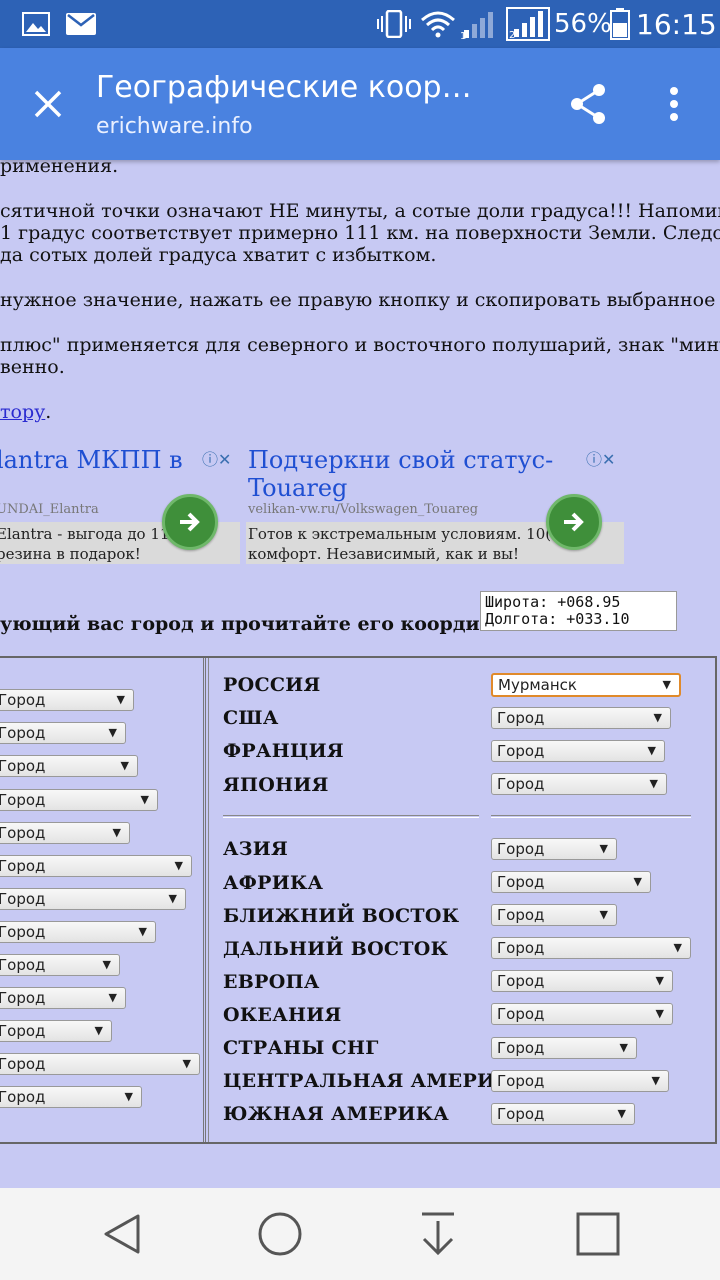  I want to click on author-link: тору, so click(22, 412).